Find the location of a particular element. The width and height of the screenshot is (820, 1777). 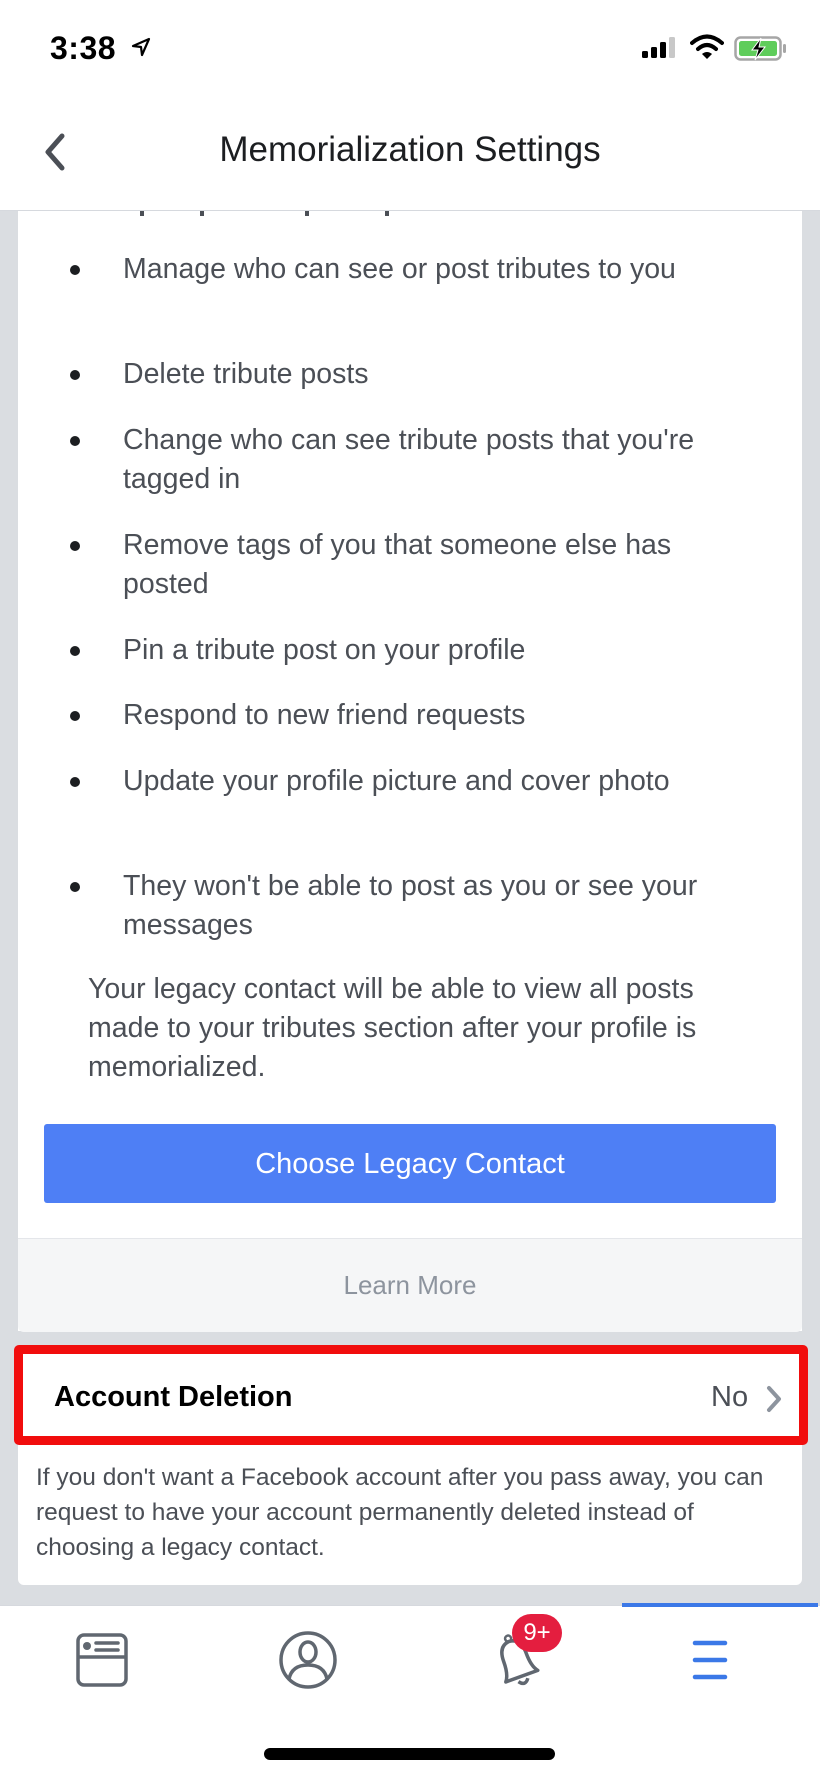

location-arrow-icon is located at coordinates (141, 47).